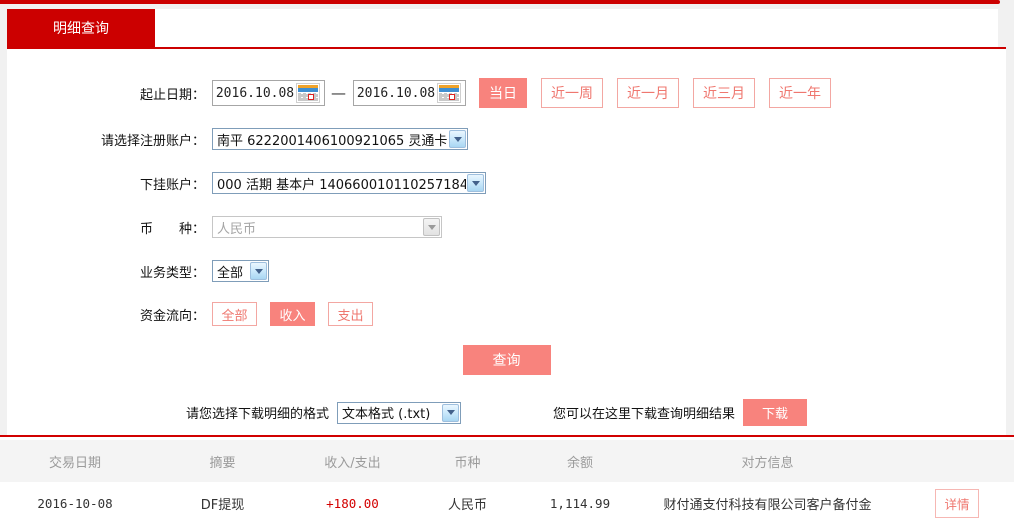 This screenshot has height=524, width=1014. Describe the element at coordinates (255, 93) in the screenshot. I see `start-date-value` at that location.